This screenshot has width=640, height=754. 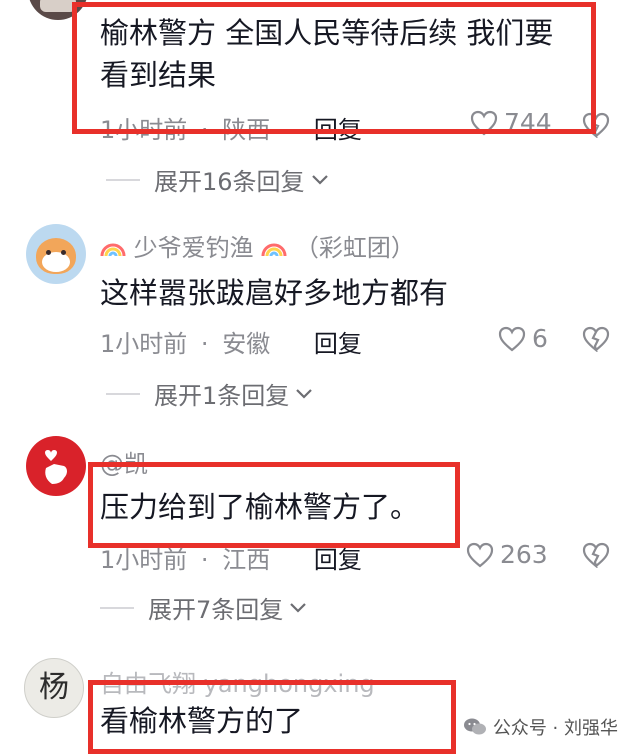 I want to click on avatar-text: 杨, so click(x=54, y=687).